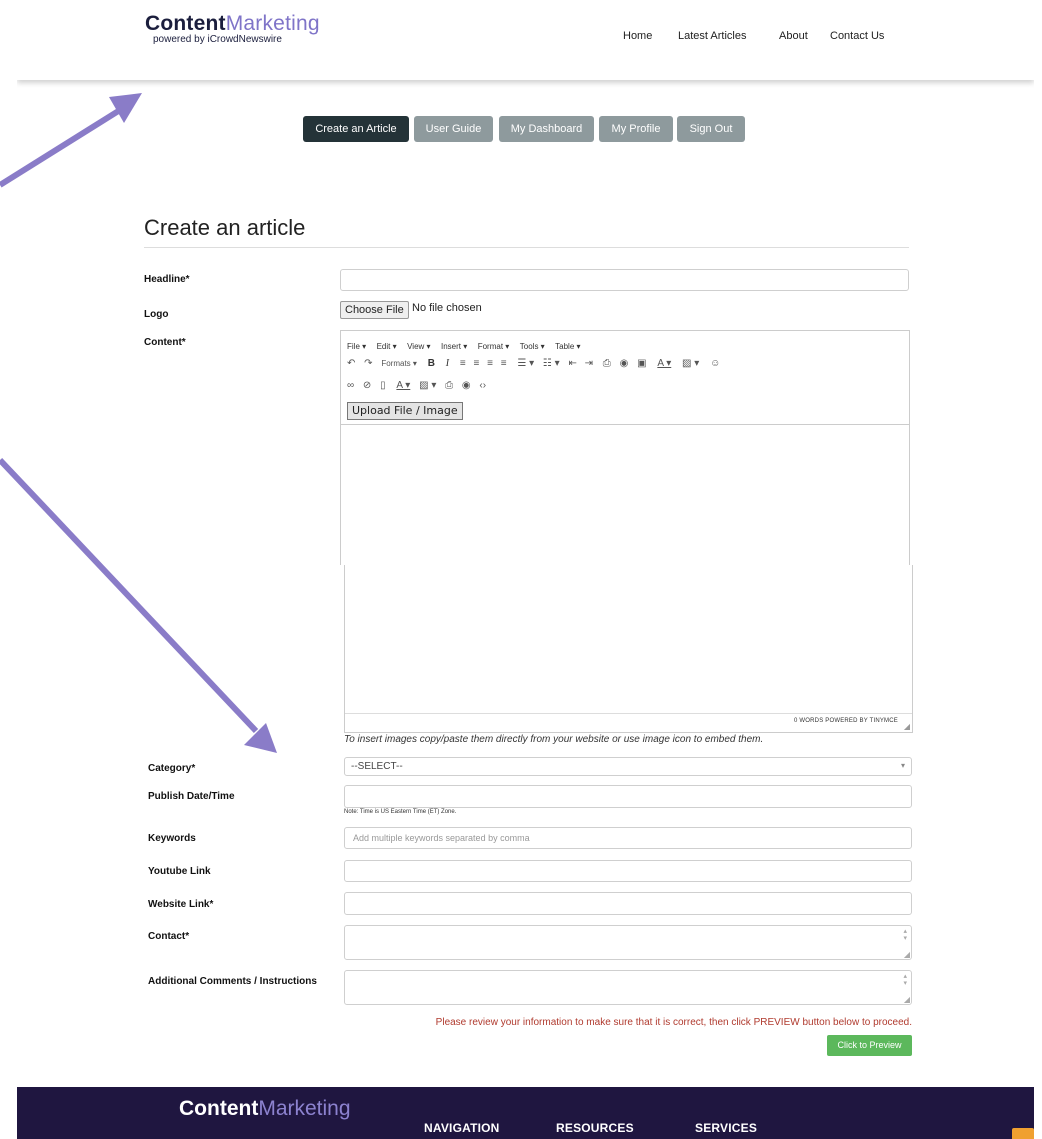 The image size is (1042, 1139). What do you see at coordinates (607, 363) in the screenshot?
I see `print-icon: ⎙` at bounding box center [607, 363].